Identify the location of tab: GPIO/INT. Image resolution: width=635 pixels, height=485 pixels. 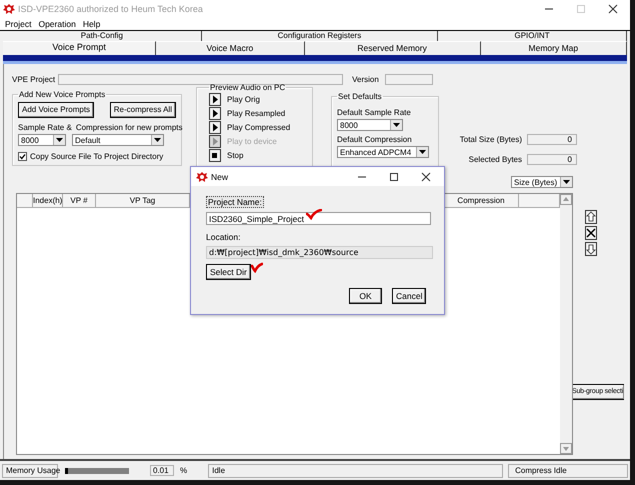
(532, 36).